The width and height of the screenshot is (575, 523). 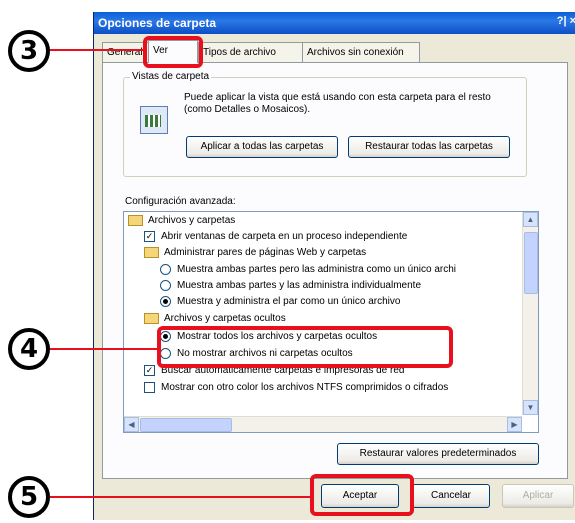 I want to click on tab-ver: Ver, so click(x=173, y=51).